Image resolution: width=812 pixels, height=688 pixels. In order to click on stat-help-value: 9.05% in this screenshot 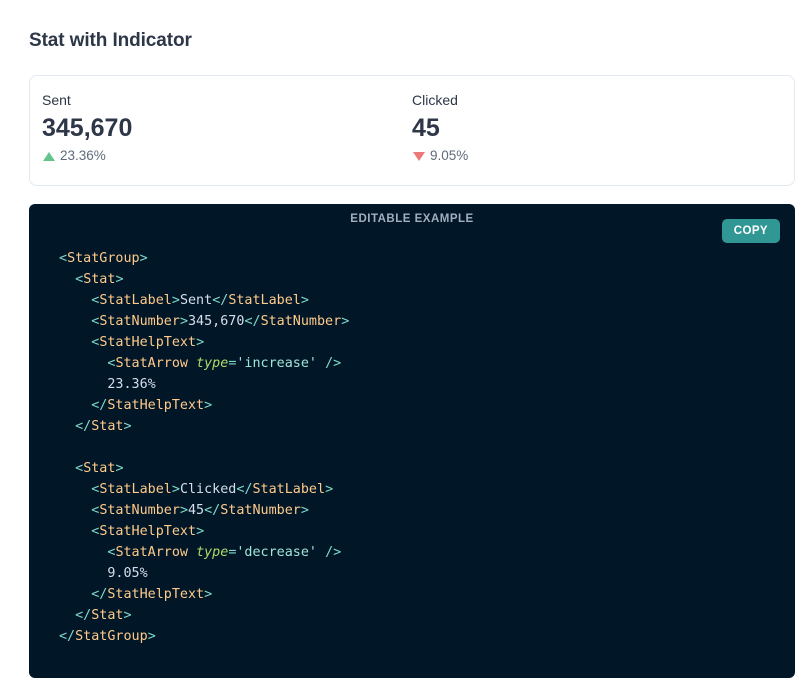, I will do `click(449, 155)`.